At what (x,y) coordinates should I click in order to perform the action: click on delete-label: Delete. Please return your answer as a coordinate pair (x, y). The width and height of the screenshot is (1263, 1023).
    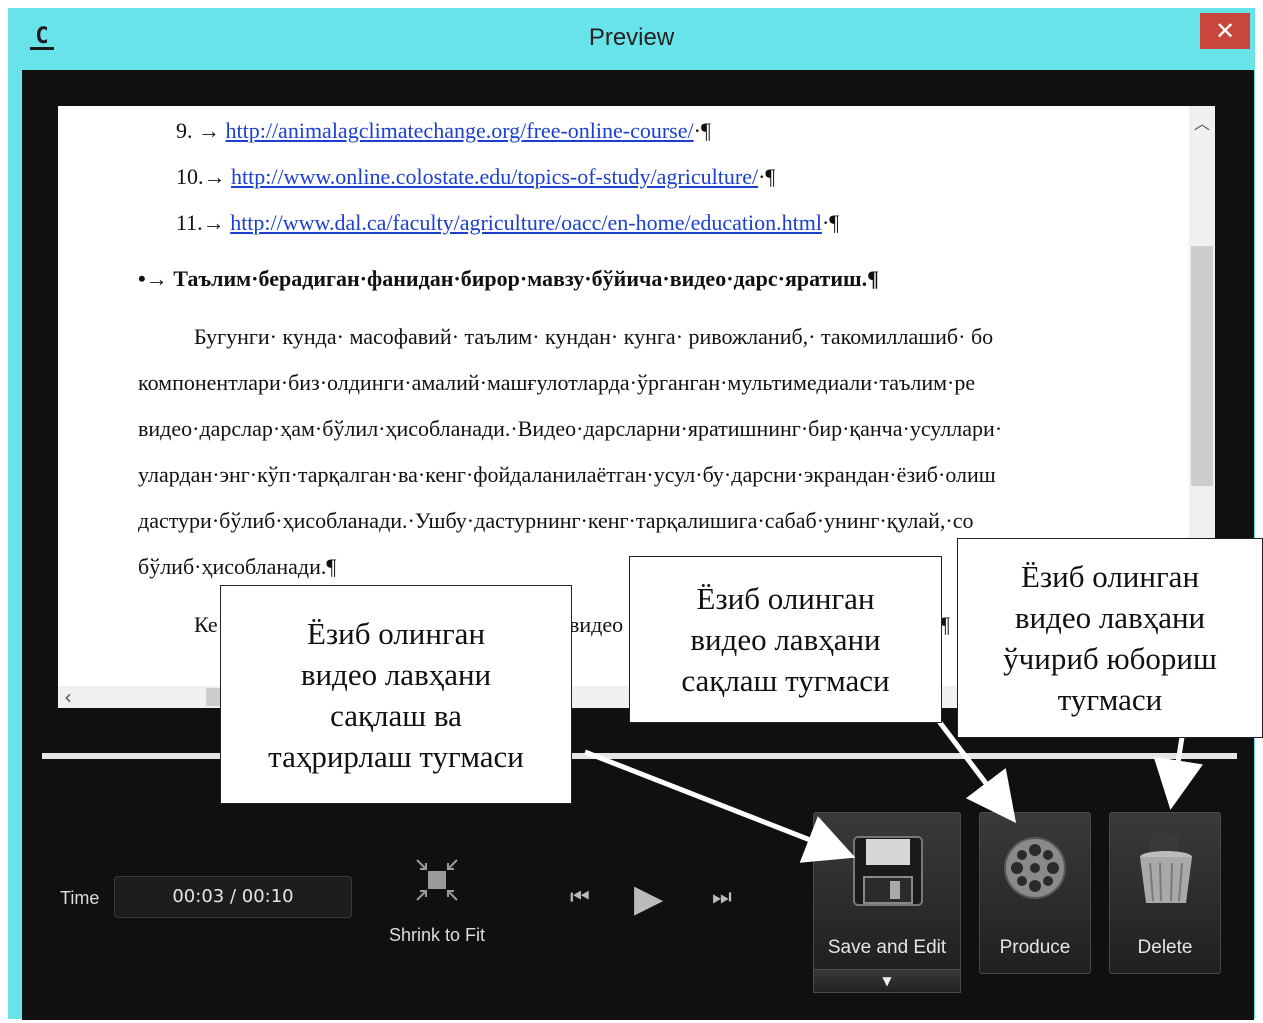
    Looking at the image, I should click on (1165, 947).